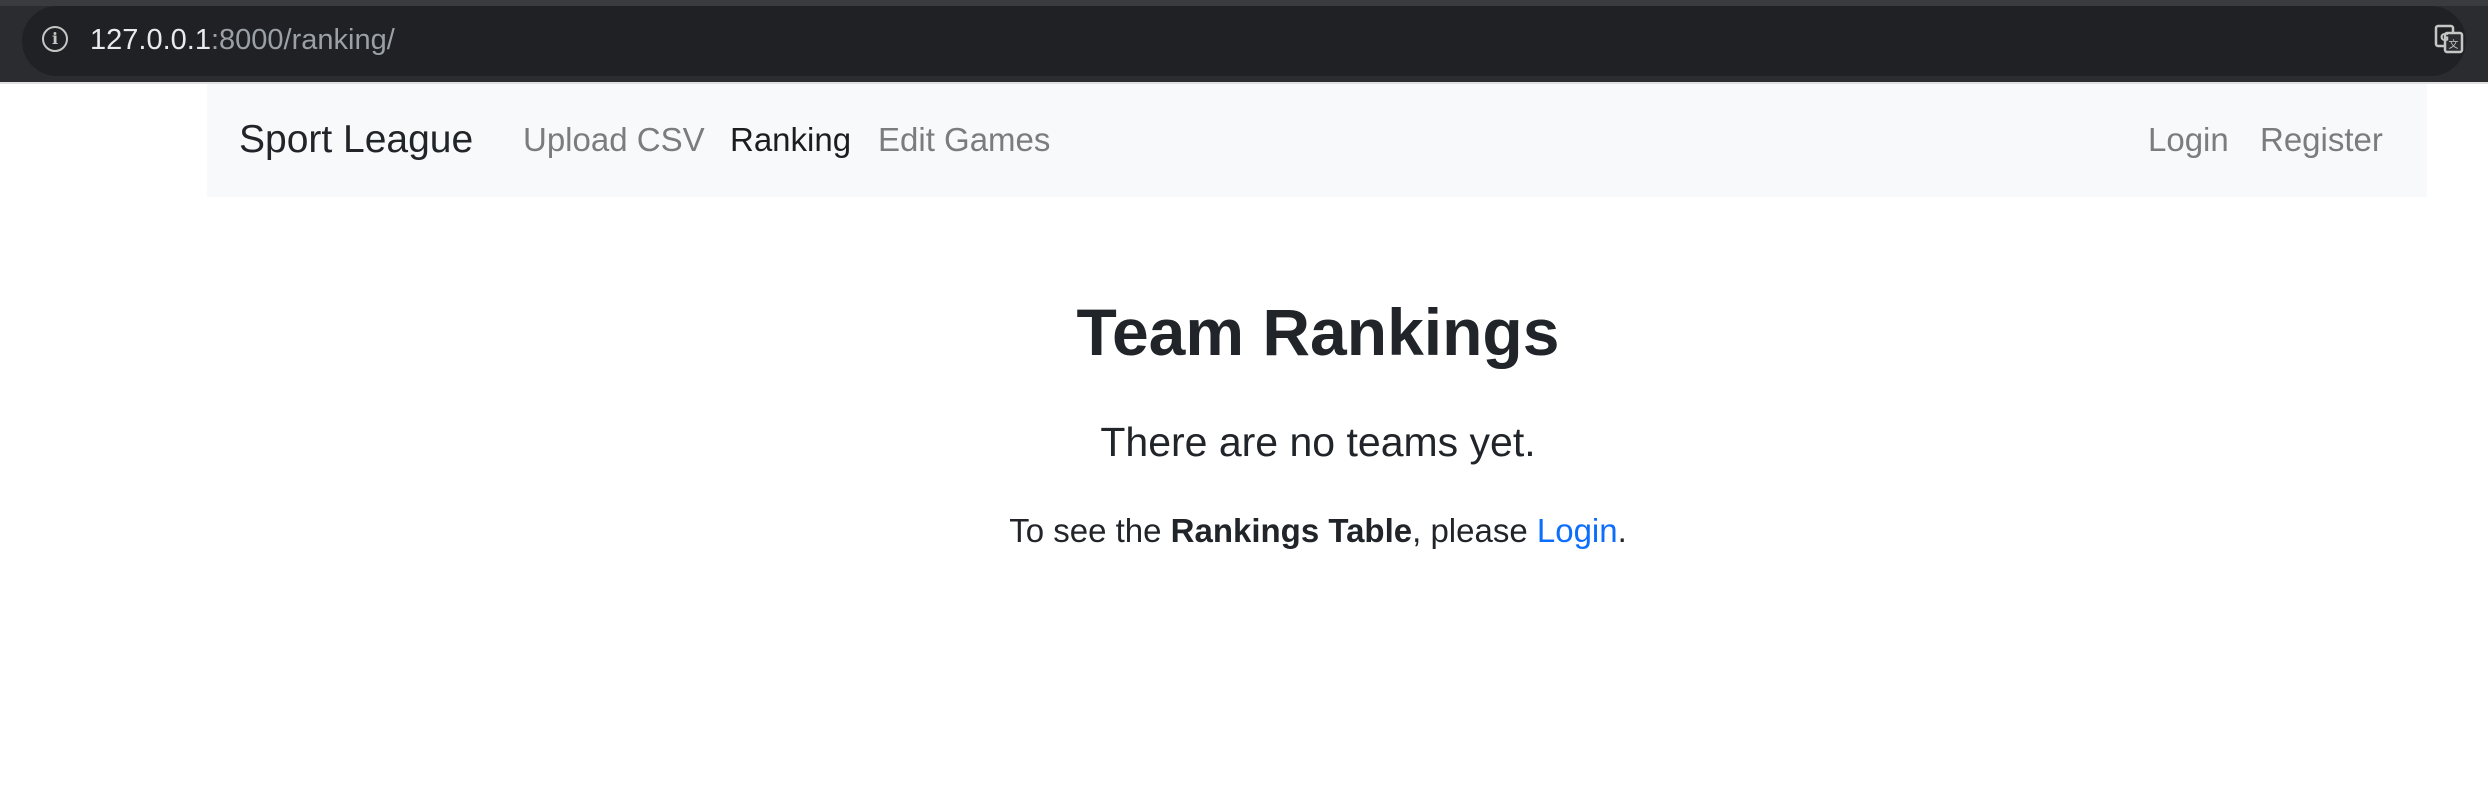 The height and width of the screenshot is (794, 2488). What do you see at coordinates (1244, 41) in the screenshot?
I see `browser-toolbar: i 127.0.0.1:8000/ranking/ G 文` at bounding box center [1244, 41].